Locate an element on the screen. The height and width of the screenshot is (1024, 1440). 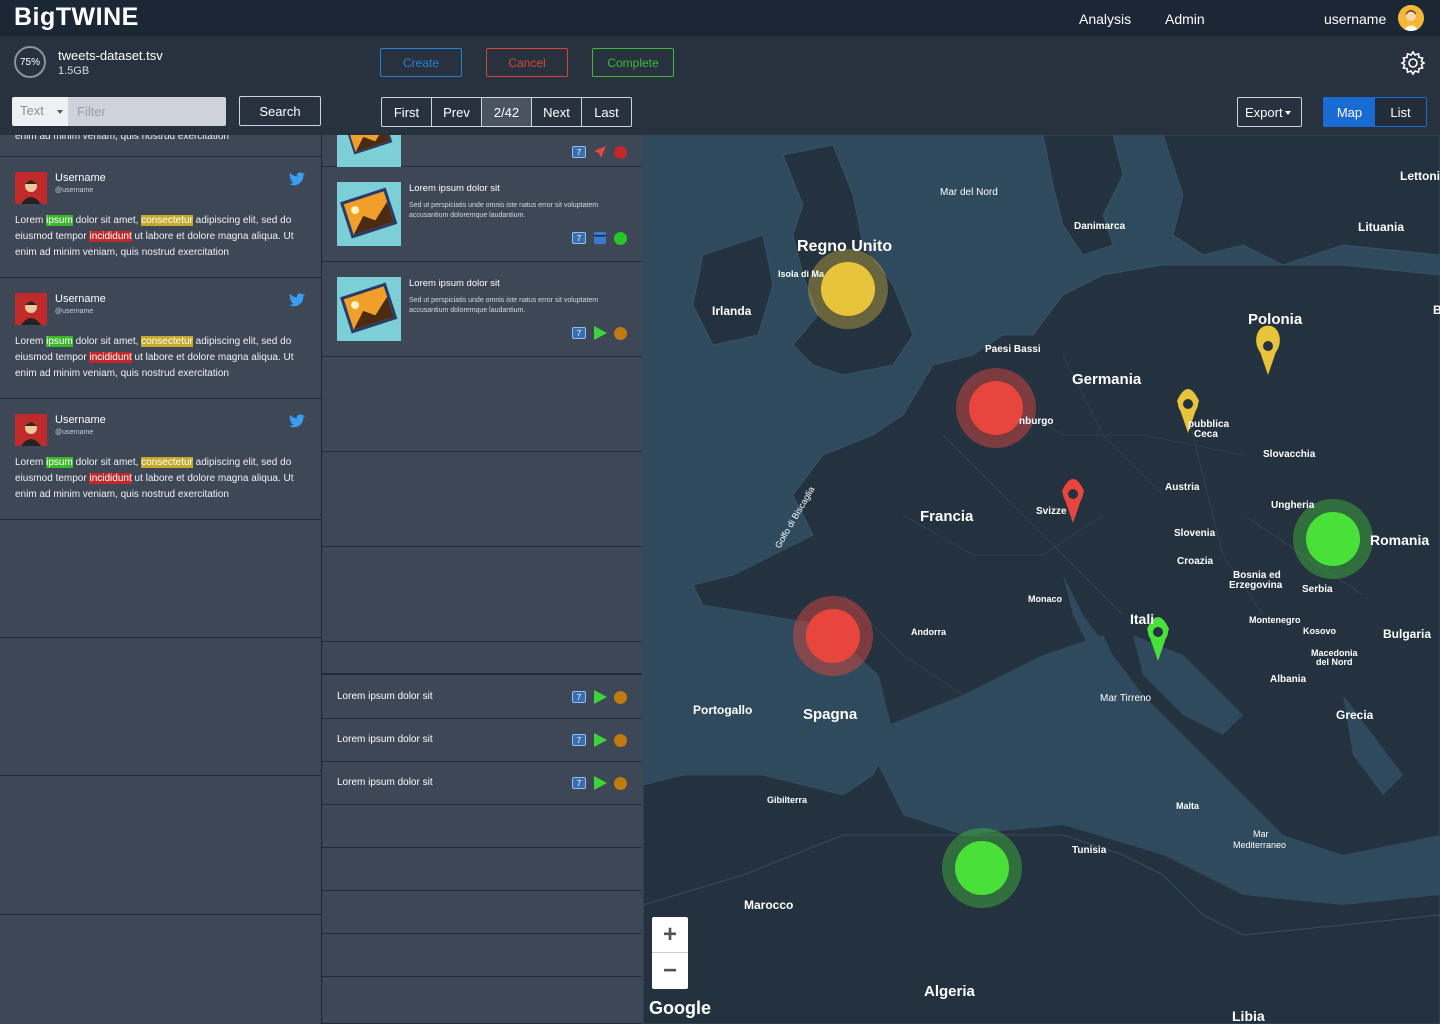
pager-current-page: 2/42 is located at coordinates (507, 112).